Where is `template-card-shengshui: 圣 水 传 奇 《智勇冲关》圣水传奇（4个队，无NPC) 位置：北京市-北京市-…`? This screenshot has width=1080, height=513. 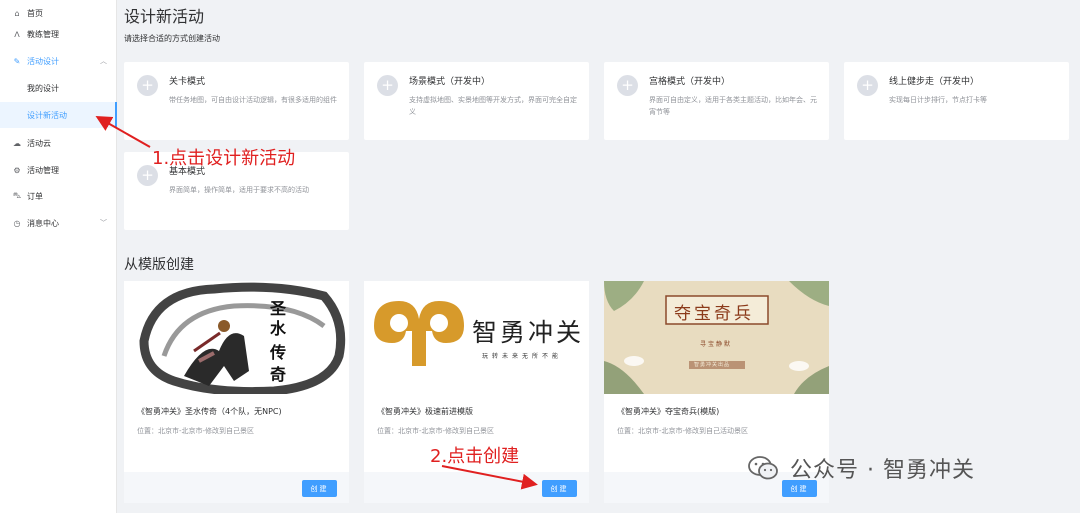 template-card-shengshui: 圣 水 传 奇 《智勇冲关》圣水传奇（4个队，无NPC) 位置：北京市-北京市-… is located at coordinates (236, 392).